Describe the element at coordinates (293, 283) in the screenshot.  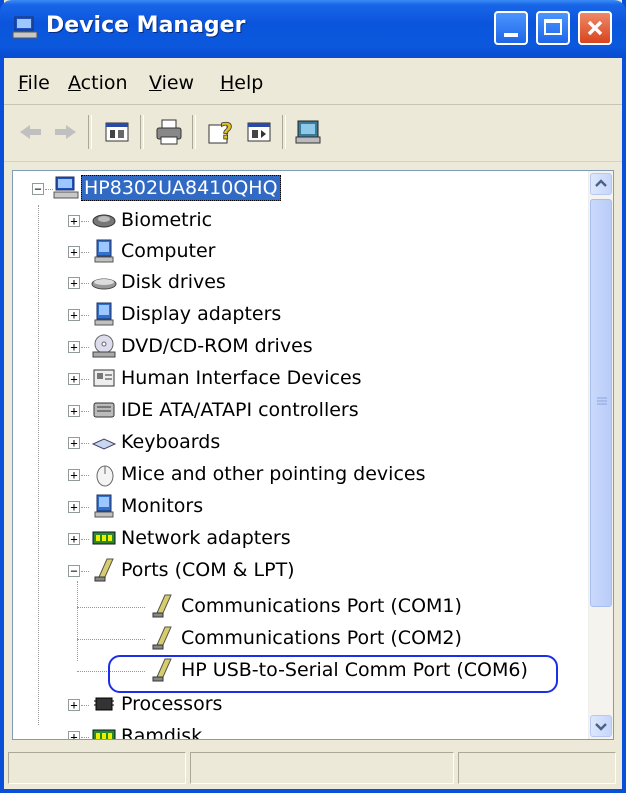
I see `tree-item: + Disk drives` at that location.